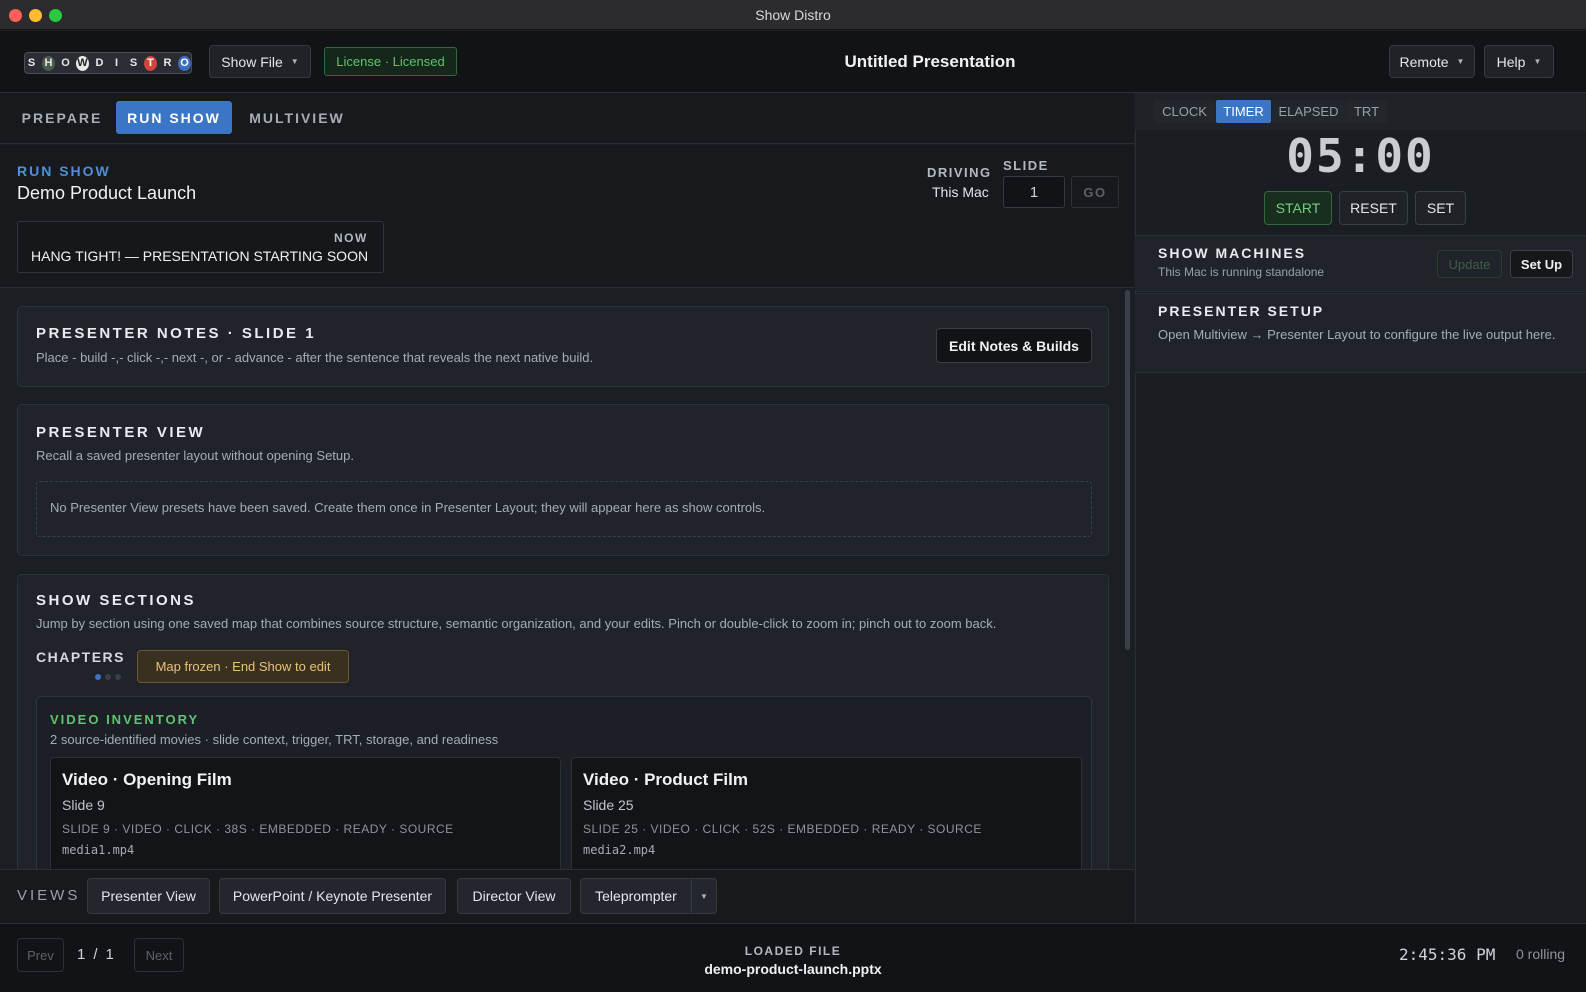 The image size is (1586, 992). What do you see at coordinates (636, 896) in the screenshot?
I see `teleprompter-button: Teleprompter` at bounding box center [636, 896].